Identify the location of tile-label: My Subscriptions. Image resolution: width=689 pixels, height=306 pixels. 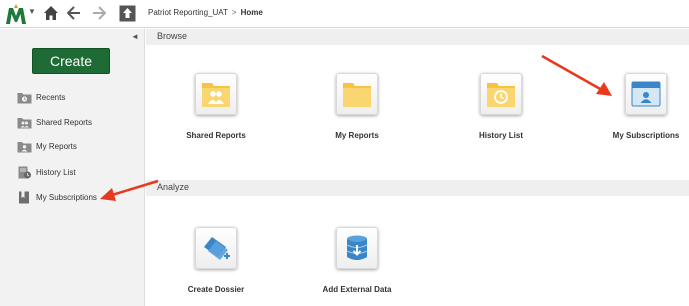
(646, 135).